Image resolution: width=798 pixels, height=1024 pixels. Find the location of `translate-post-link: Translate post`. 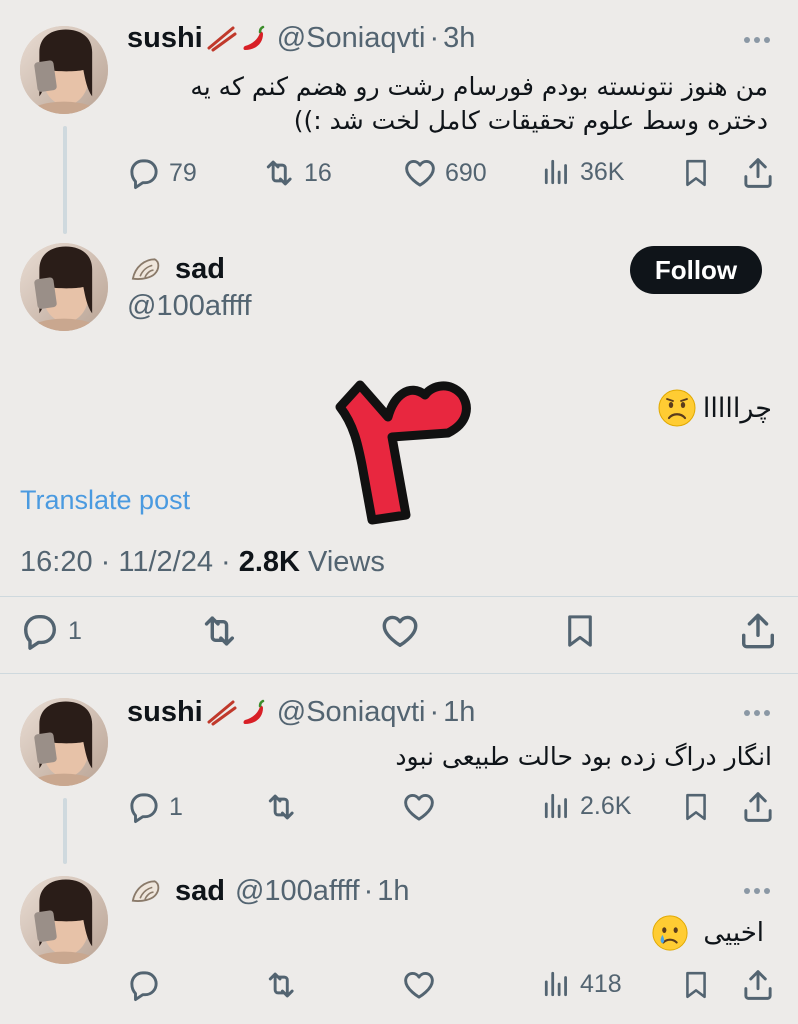

translate-post-link: Translate post is located at coordinates (105, 500).